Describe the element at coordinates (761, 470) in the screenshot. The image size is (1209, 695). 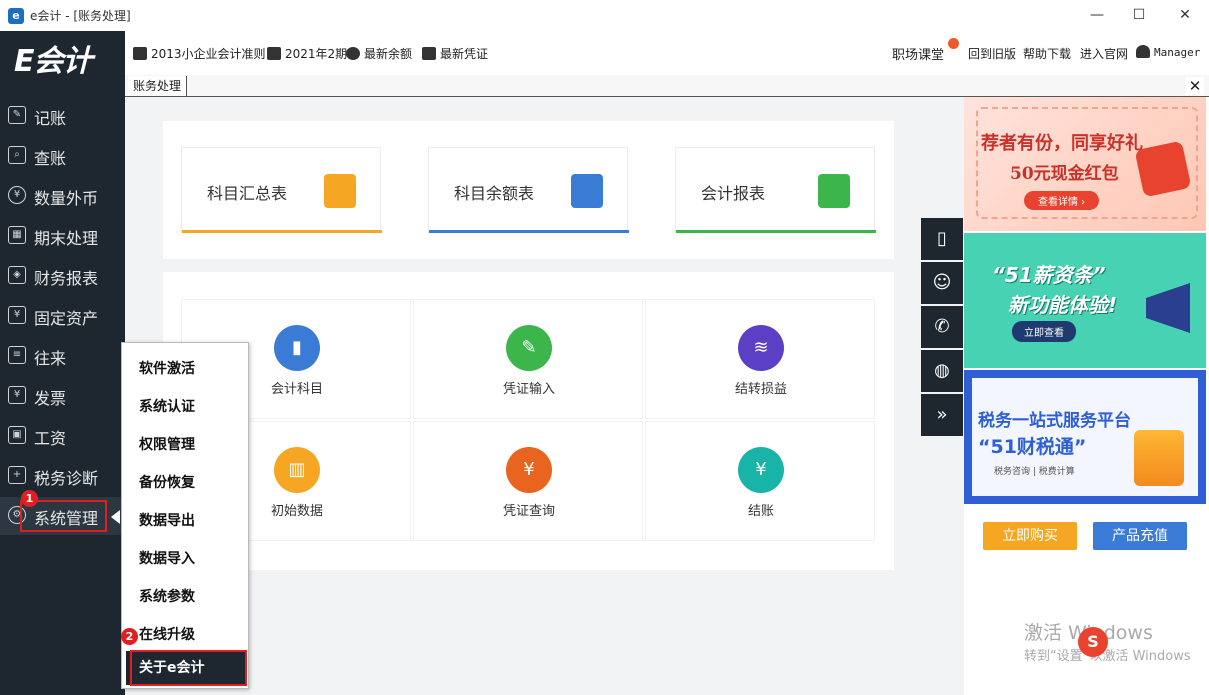
I see `card-icon: ¥` at that location.